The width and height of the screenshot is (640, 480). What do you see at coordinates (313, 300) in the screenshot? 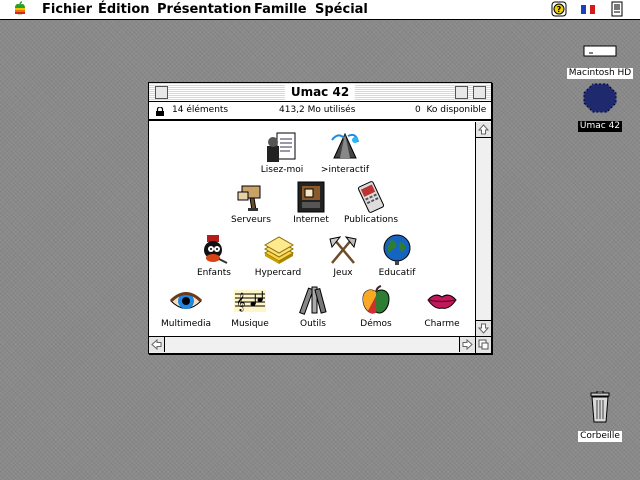
I see `tools-icon` at bounding box center [313, 300].